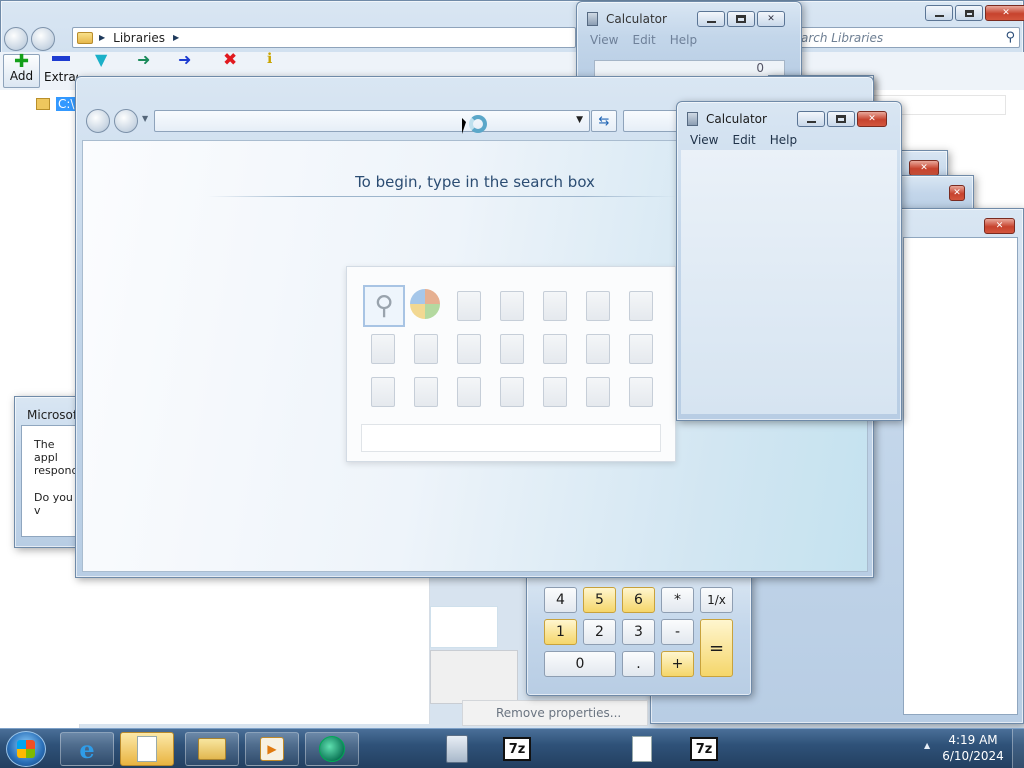  What do you see at coordinates (560, 632) in the screenshot?
I see `calc-key-1: 1` at bounding box center [560, 632].